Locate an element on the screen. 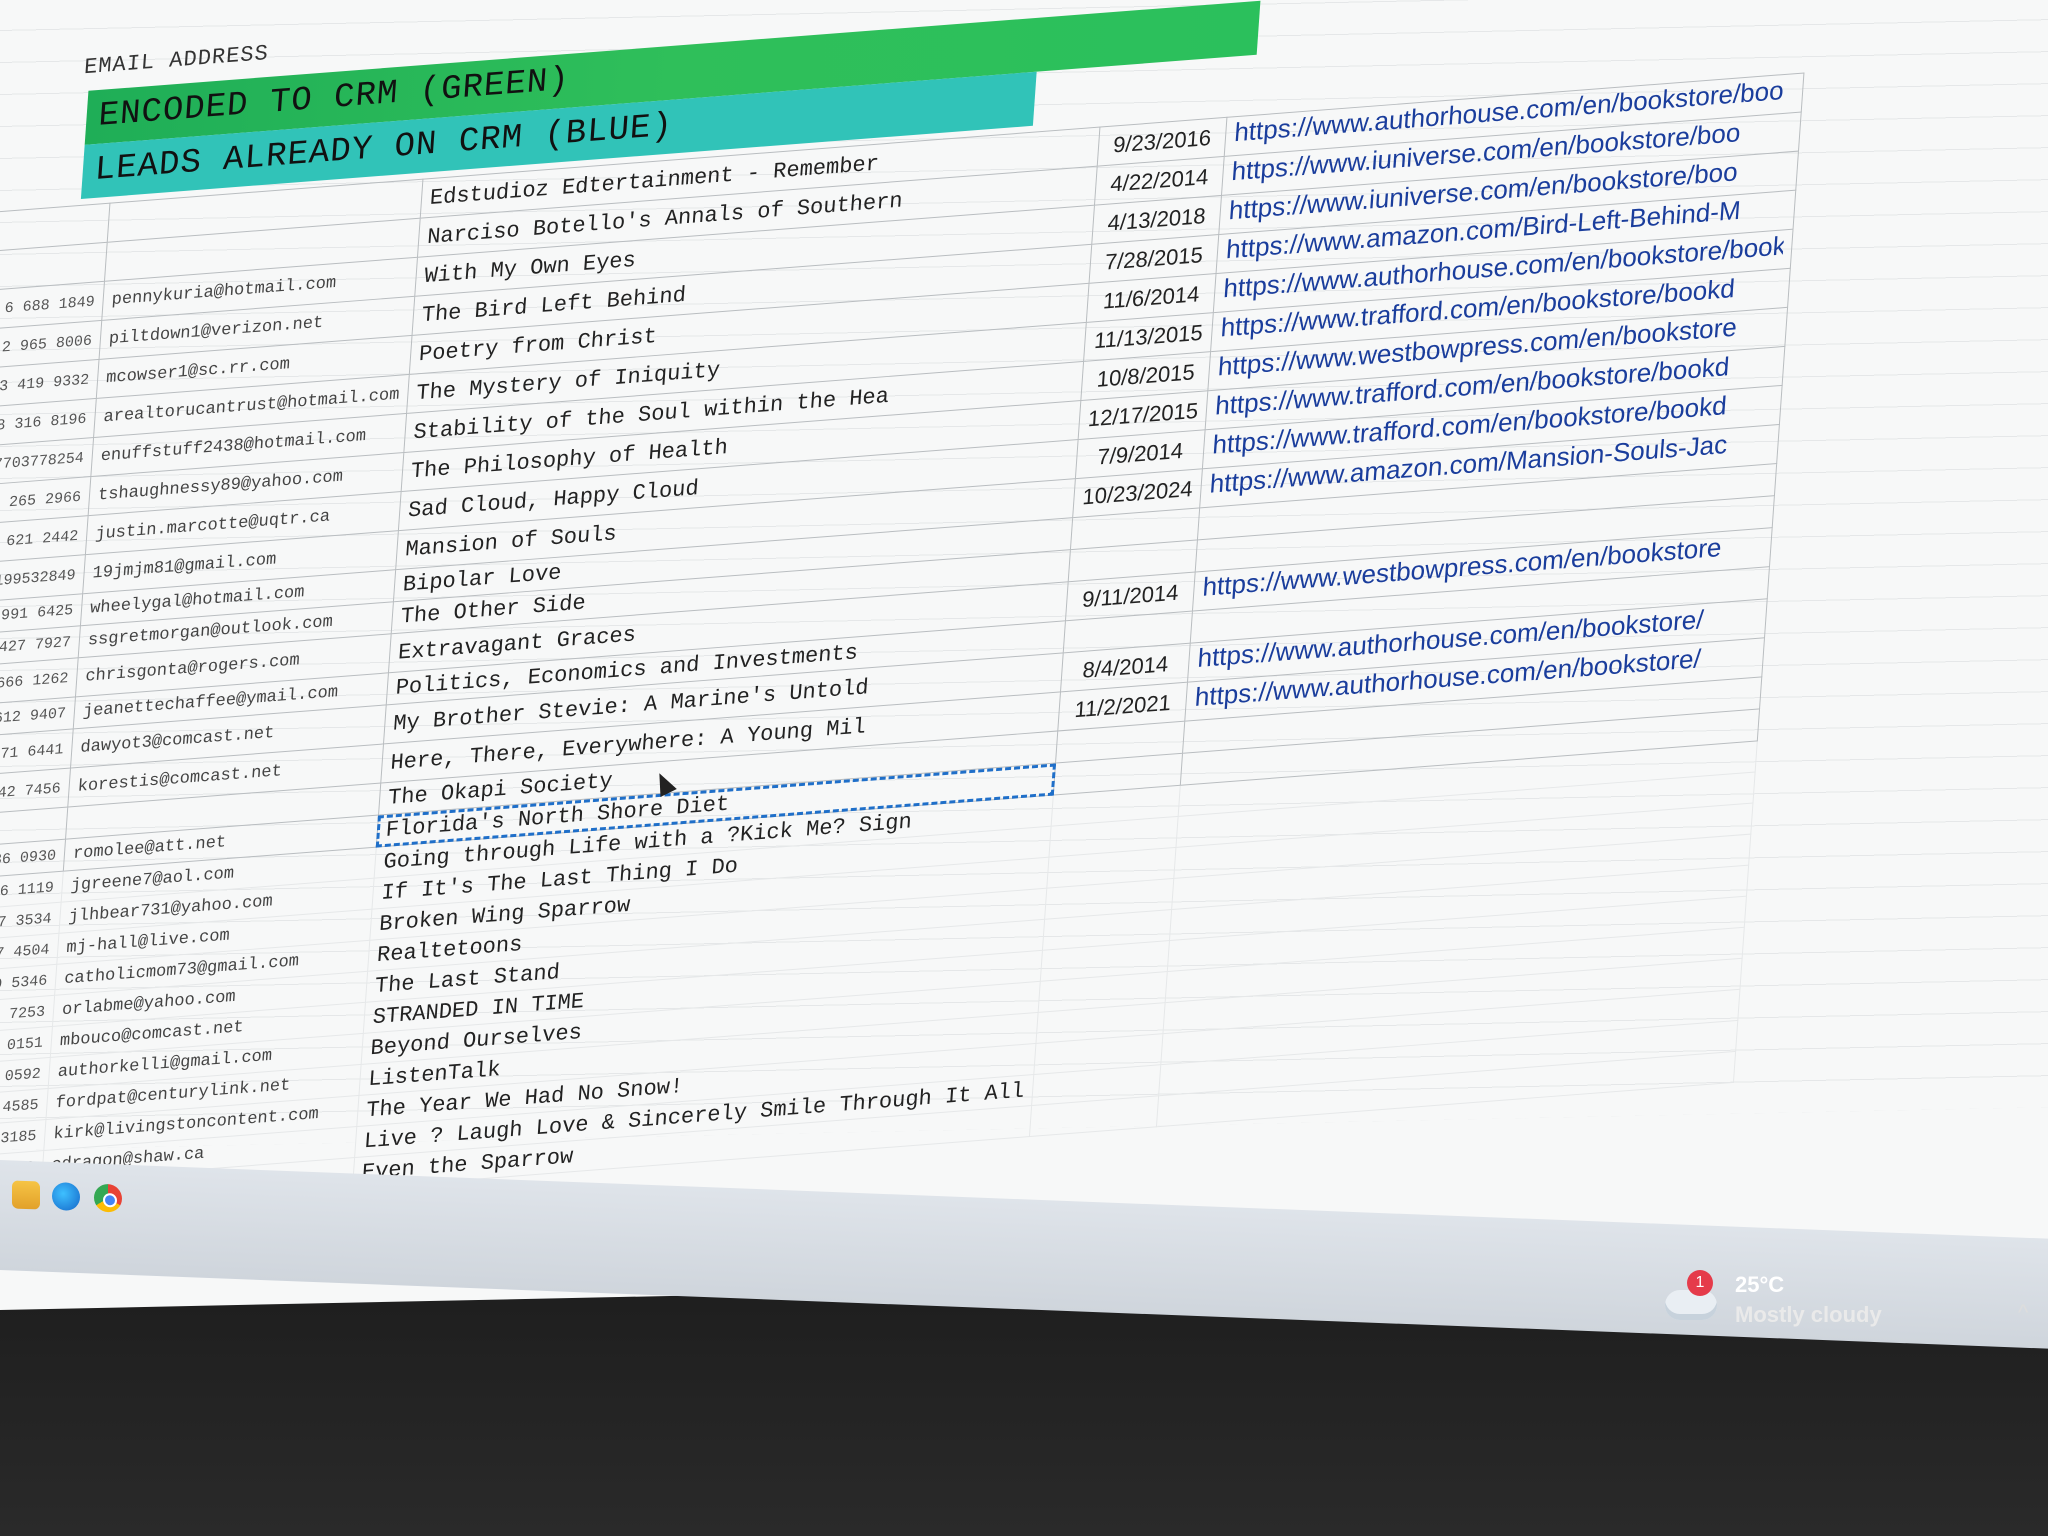  cloud-icon is located at coordinates (1691, 1305).